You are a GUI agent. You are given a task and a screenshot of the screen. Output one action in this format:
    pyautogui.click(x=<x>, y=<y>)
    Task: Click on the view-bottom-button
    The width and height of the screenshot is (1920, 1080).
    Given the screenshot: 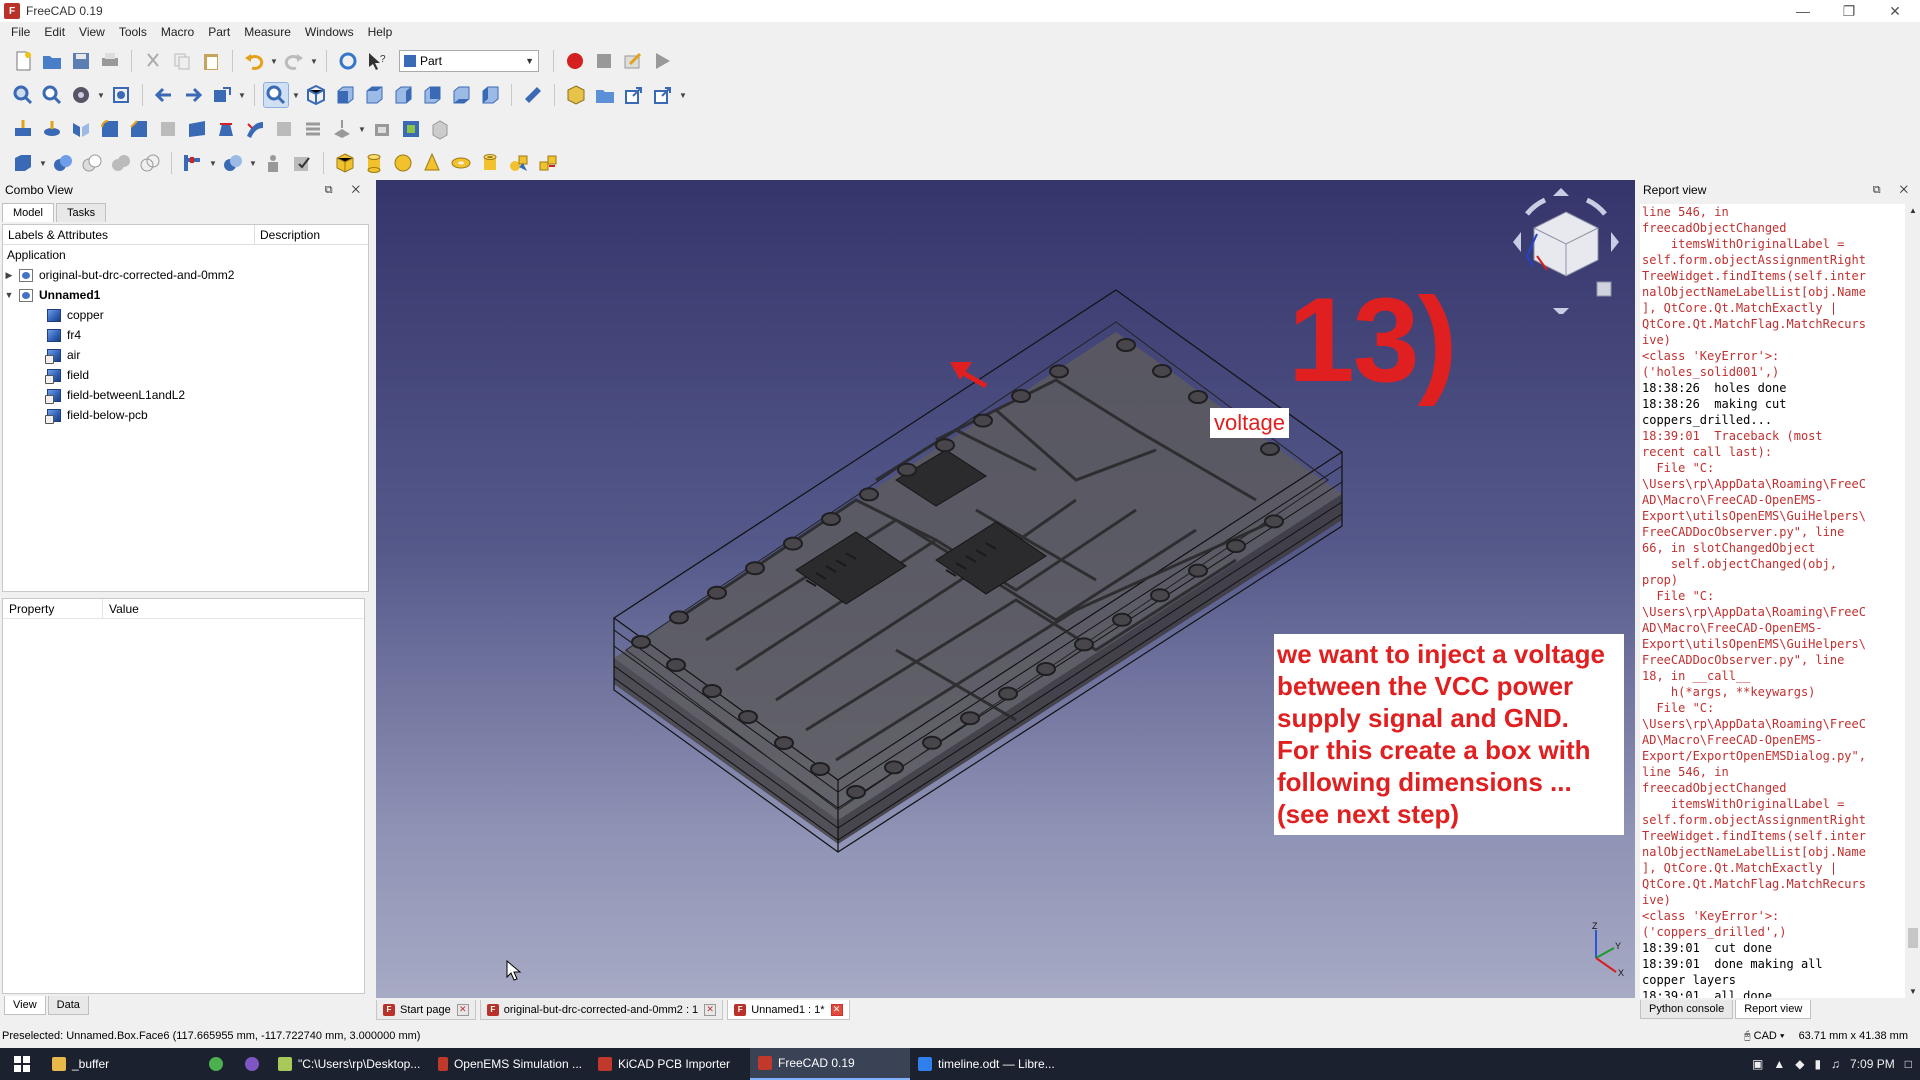 What is the action you would take?
    pyautogui.click(x=461, y=95)
    